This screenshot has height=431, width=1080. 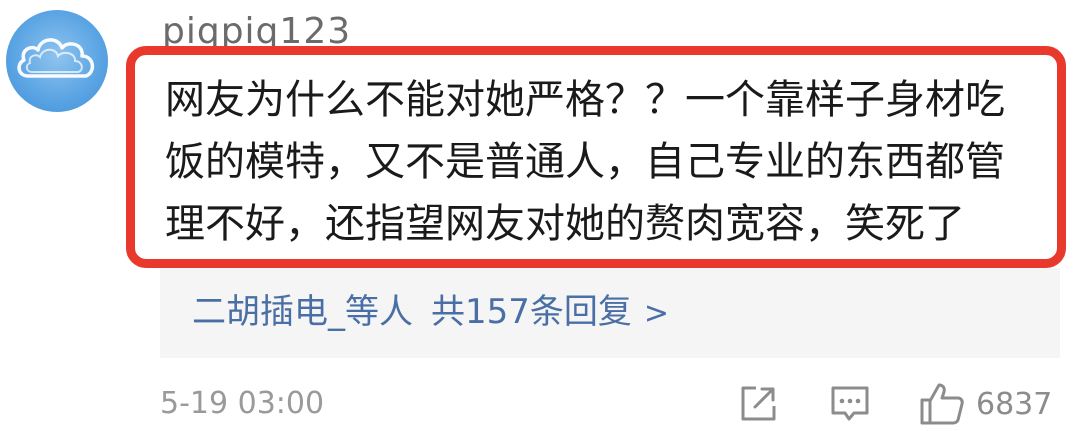 I want to click on reply-link: 二胡插电_等人 共157条回复 >, so click(x=430, y=313).